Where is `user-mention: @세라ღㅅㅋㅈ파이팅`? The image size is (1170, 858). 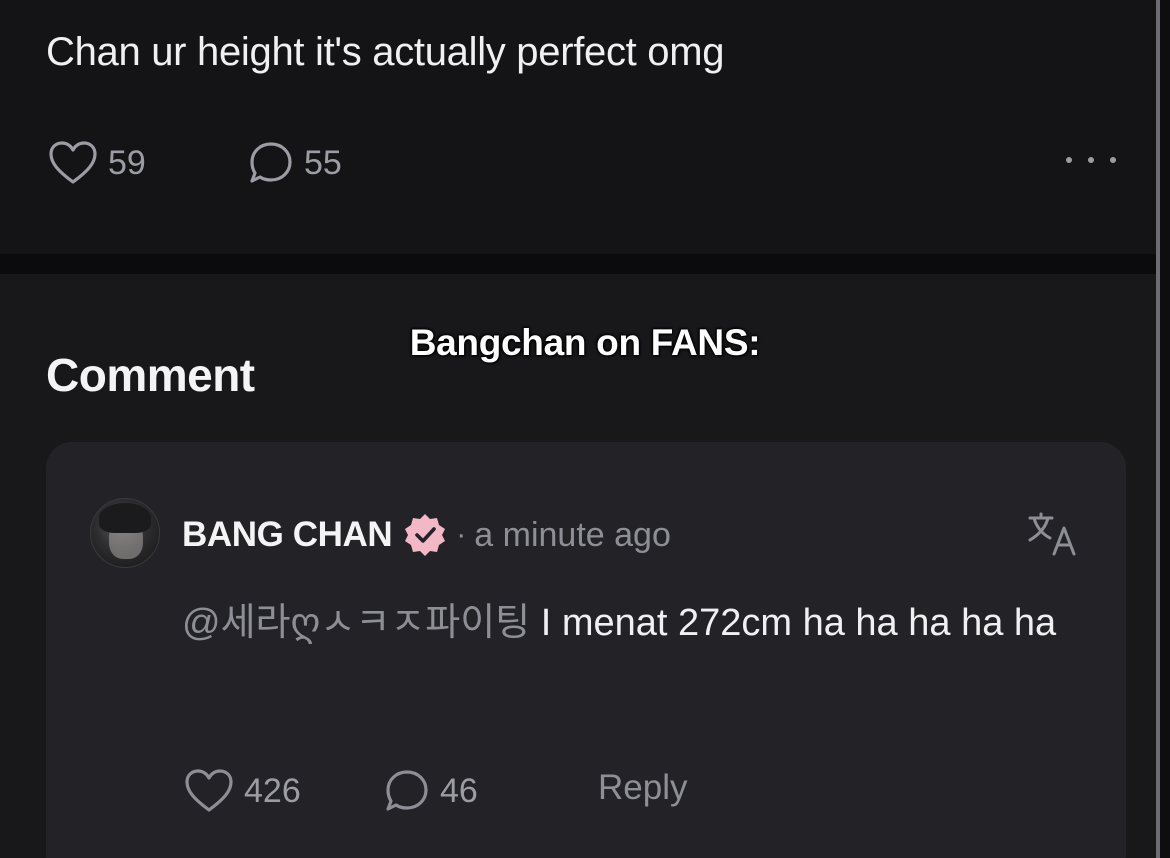
user-mention: @세라ღㅅㅋㅈ파이팅 is located at coordinates (356, 623).